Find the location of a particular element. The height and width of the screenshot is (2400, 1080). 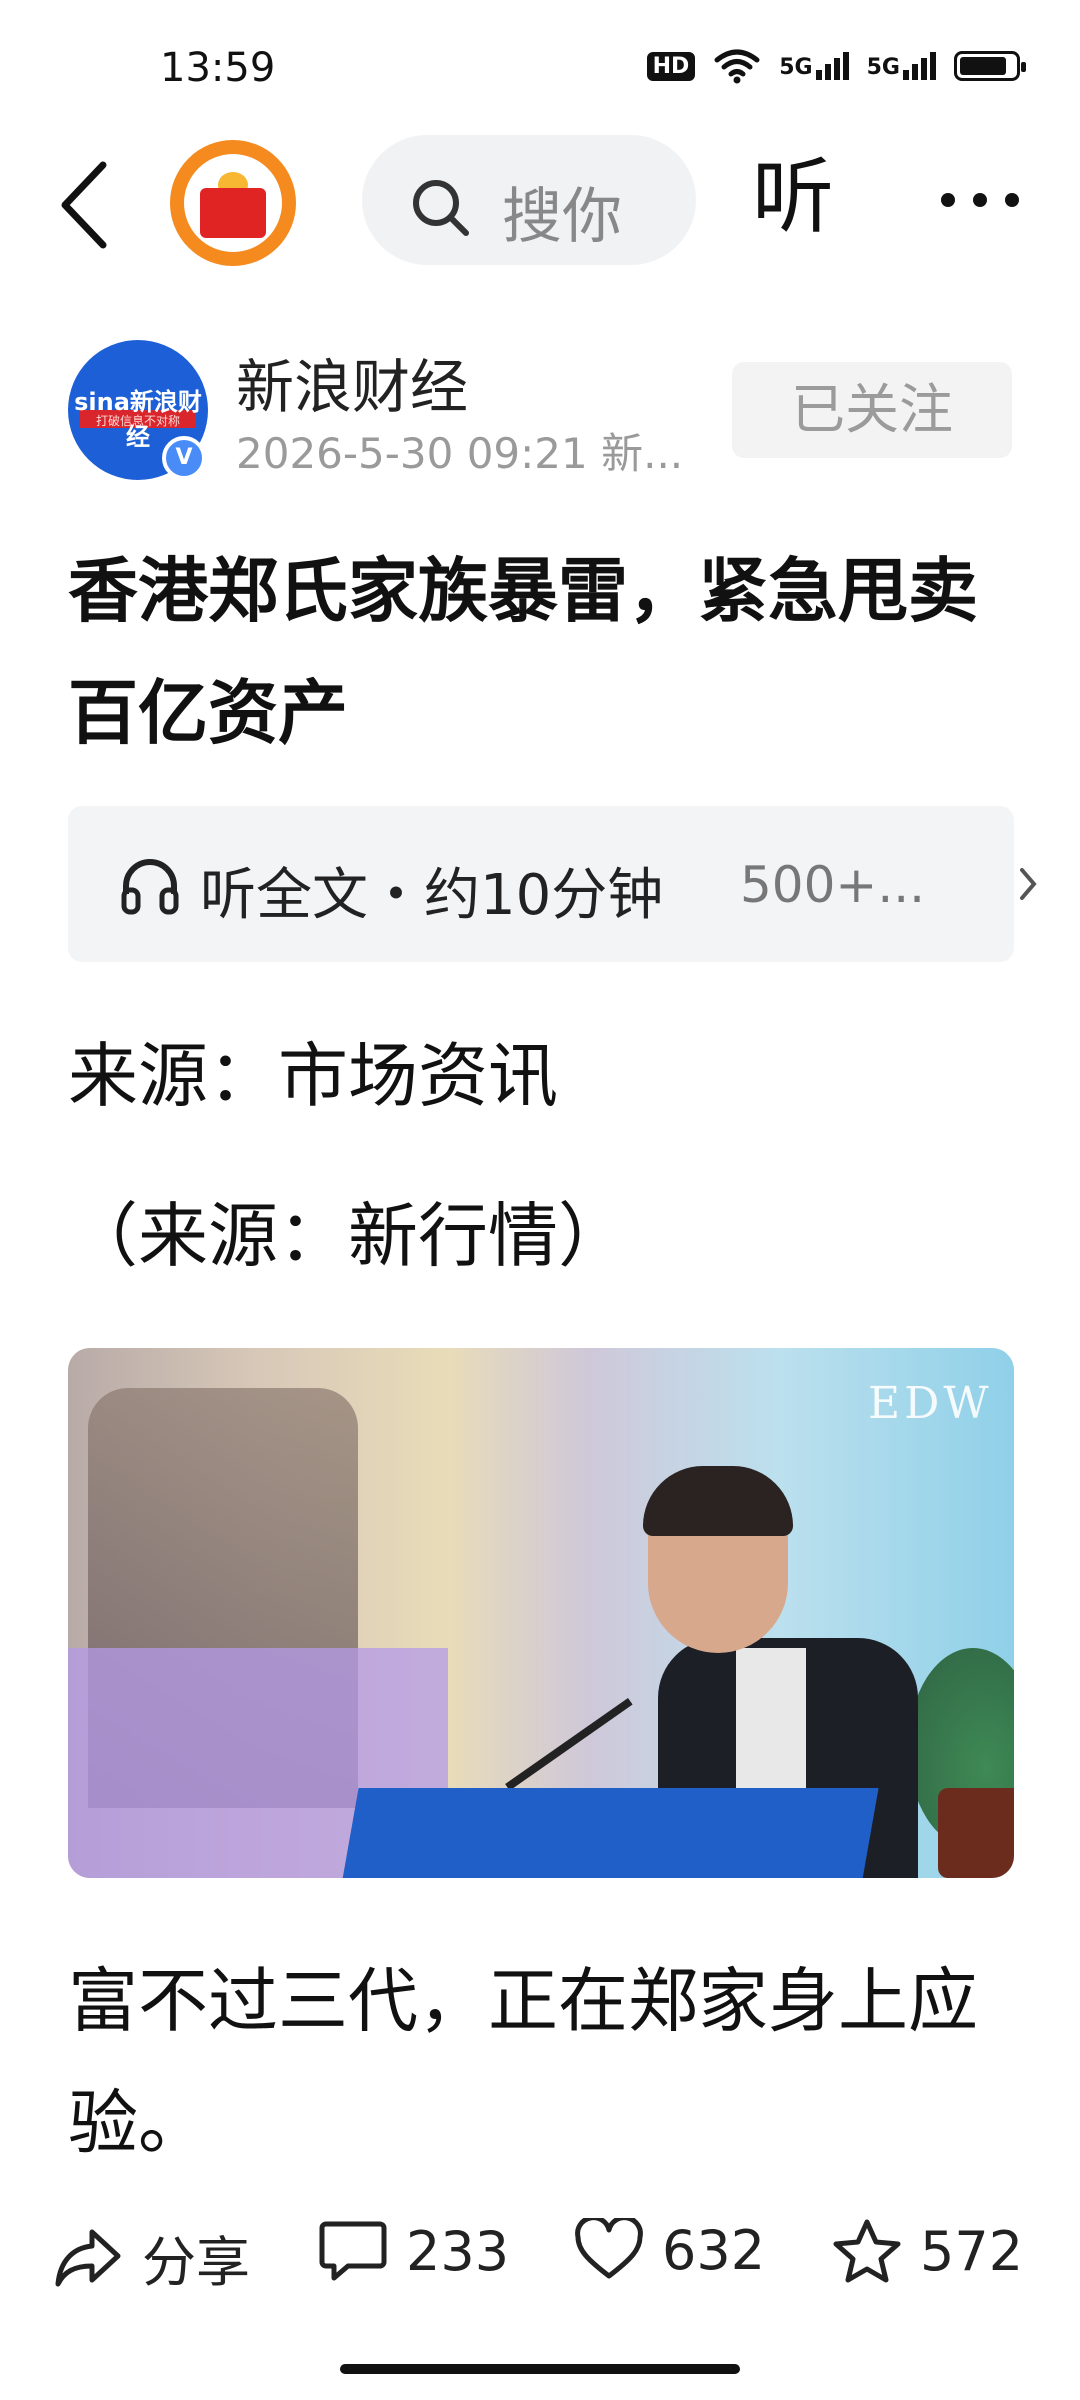

comment-icon is located at coordinates (353, 2251).